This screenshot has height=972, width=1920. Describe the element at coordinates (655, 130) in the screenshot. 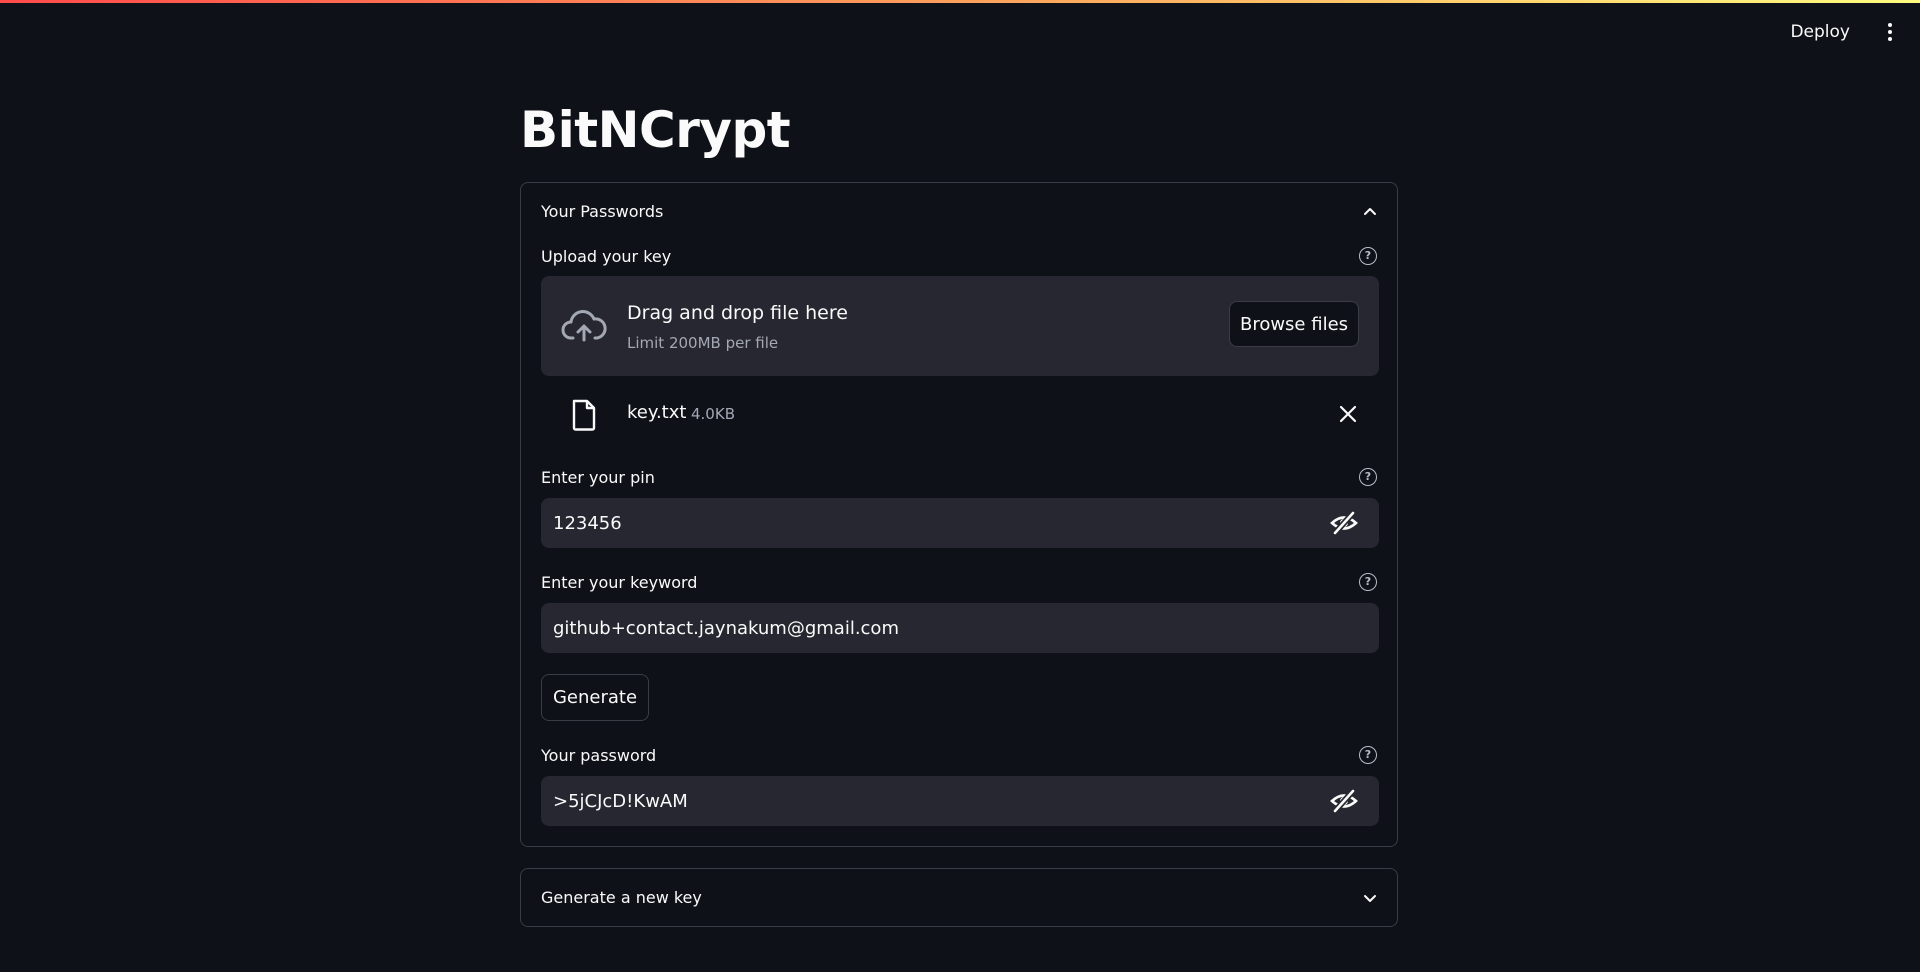

I see `page-title: BitNCrypt` at that location.